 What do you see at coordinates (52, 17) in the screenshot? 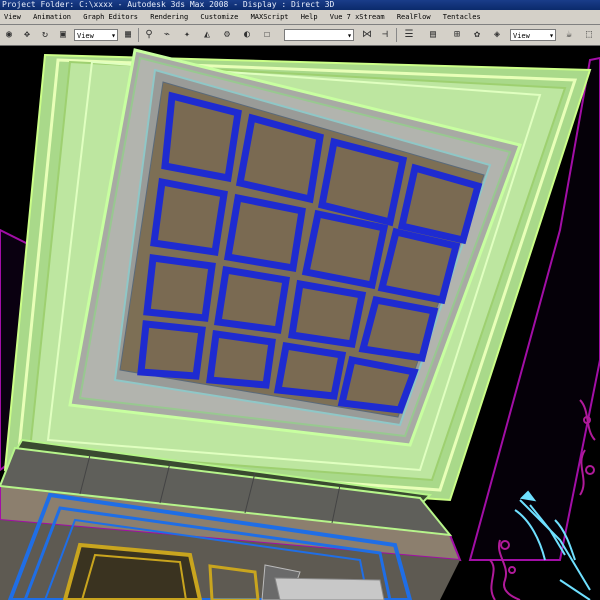
I see `menu-animation: Animation` at bounding box center [52, 17].